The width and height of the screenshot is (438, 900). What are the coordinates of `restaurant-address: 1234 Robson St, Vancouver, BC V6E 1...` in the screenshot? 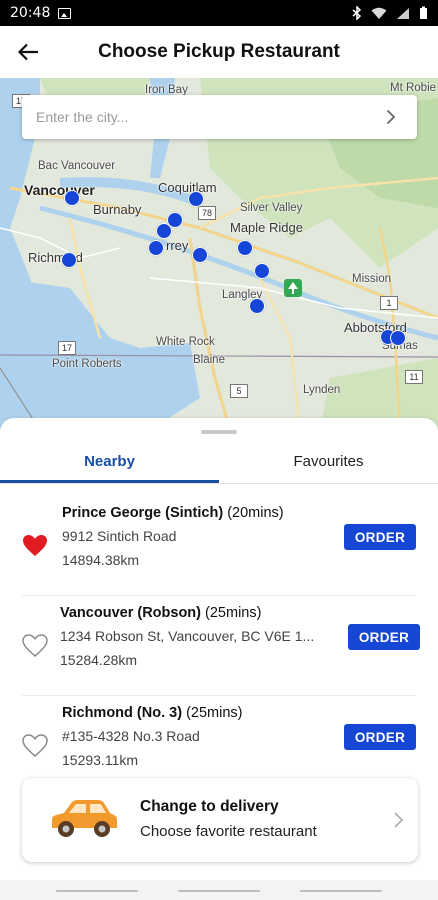 It's located at (187, 636).